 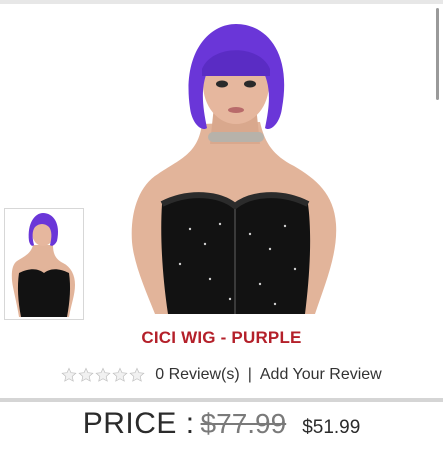 What do you see at coordinates (44, 264) in the screenshot?
I see `product-thumbnail` at bounding box center [44, 264].